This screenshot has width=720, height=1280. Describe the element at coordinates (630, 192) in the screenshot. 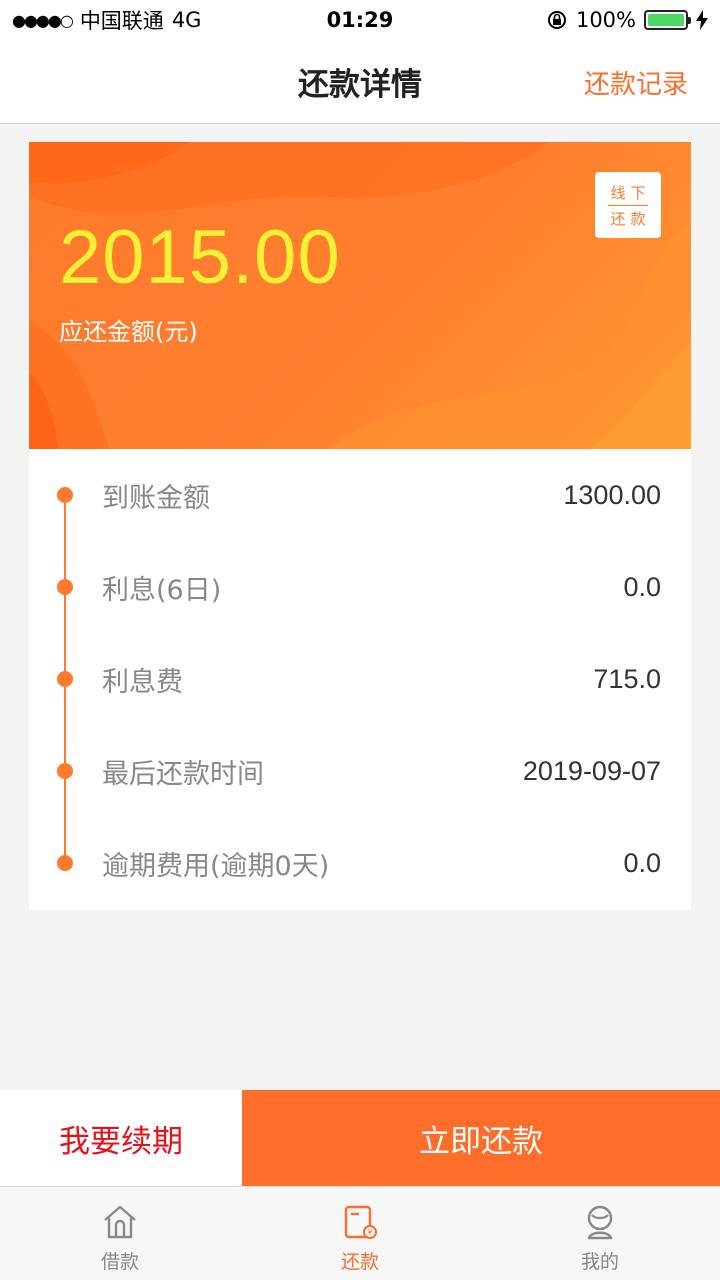

I see `offline-label-line1: 线下` at that location.